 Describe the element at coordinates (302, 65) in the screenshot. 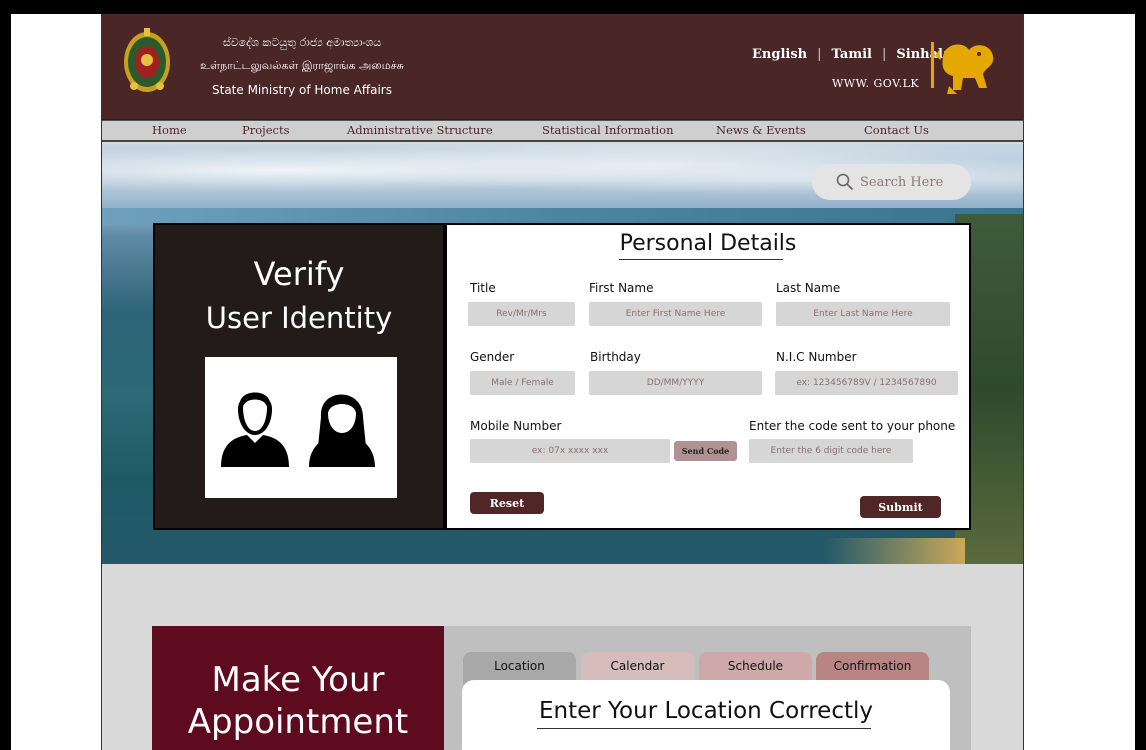

I see `ministry-name-tamil: உள்நாட்டலுவல்கள் இராஜாங்க அமைச்சு` at that location.